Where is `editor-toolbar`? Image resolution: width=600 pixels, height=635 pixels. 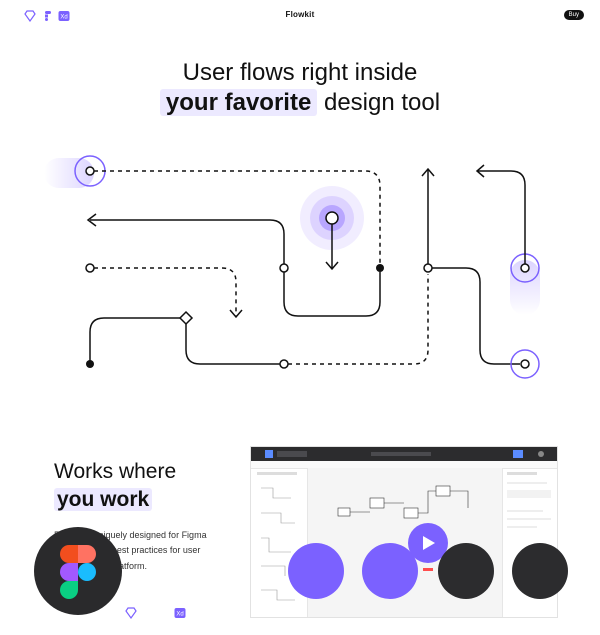
editor-toolbar is located at coordinates (404, 454).